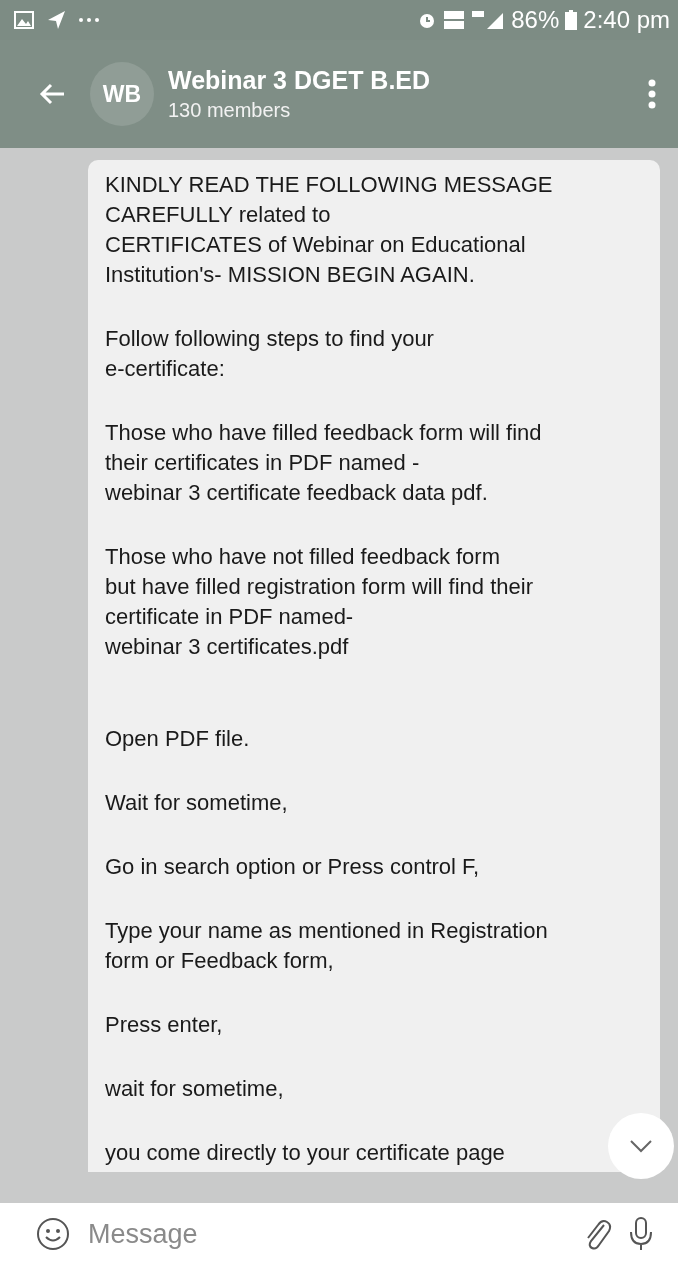 Image resolution: width=678 pixels, height=1265 pixels. I want to click on more-icon, so click(89, 20).